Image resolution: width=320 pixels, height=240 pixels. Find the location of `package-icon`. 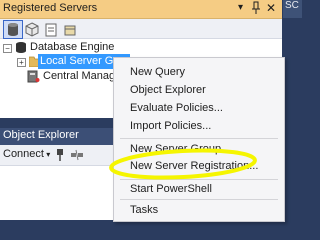

package-icon is located at coordinates (70, 30).